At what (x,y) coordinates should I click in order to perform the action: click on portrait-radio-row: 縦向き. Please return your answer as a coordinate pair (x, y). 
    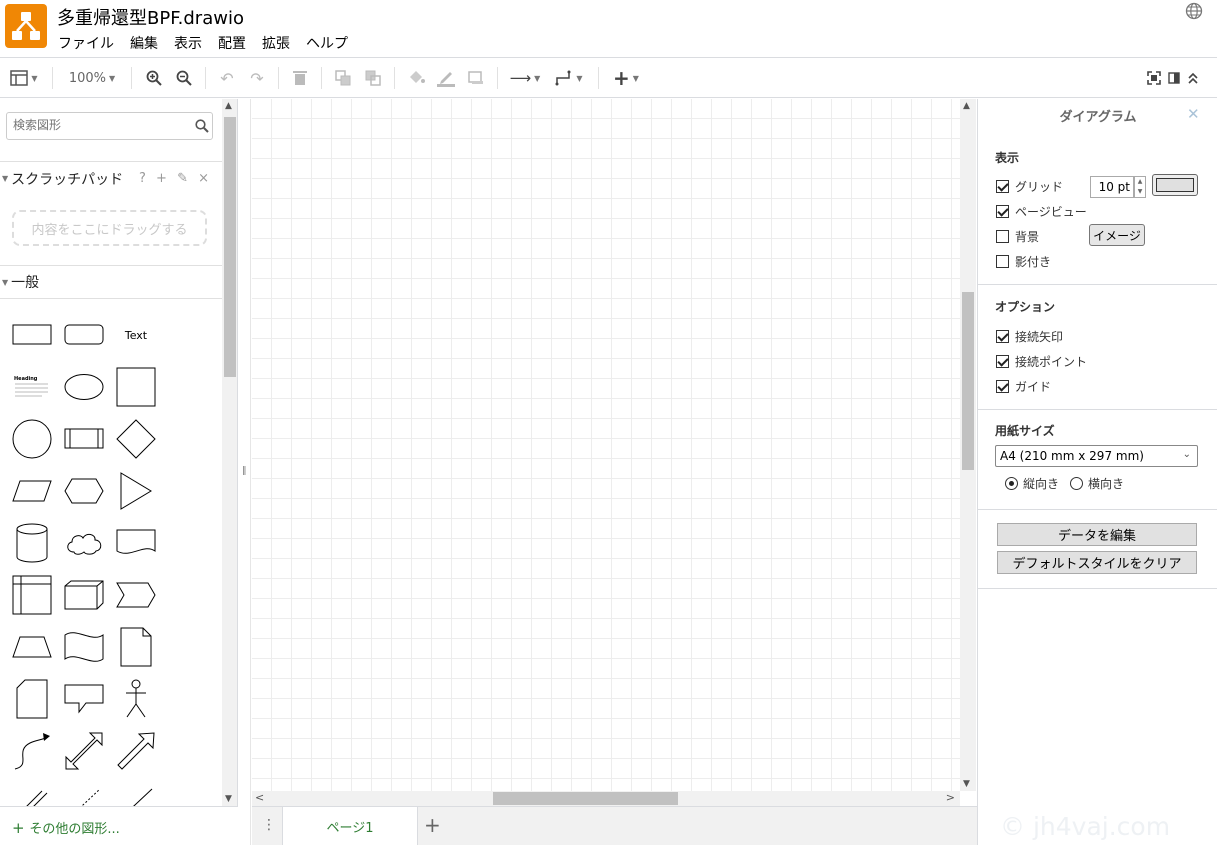
    Looking at the image, I should click on (1032, 483).